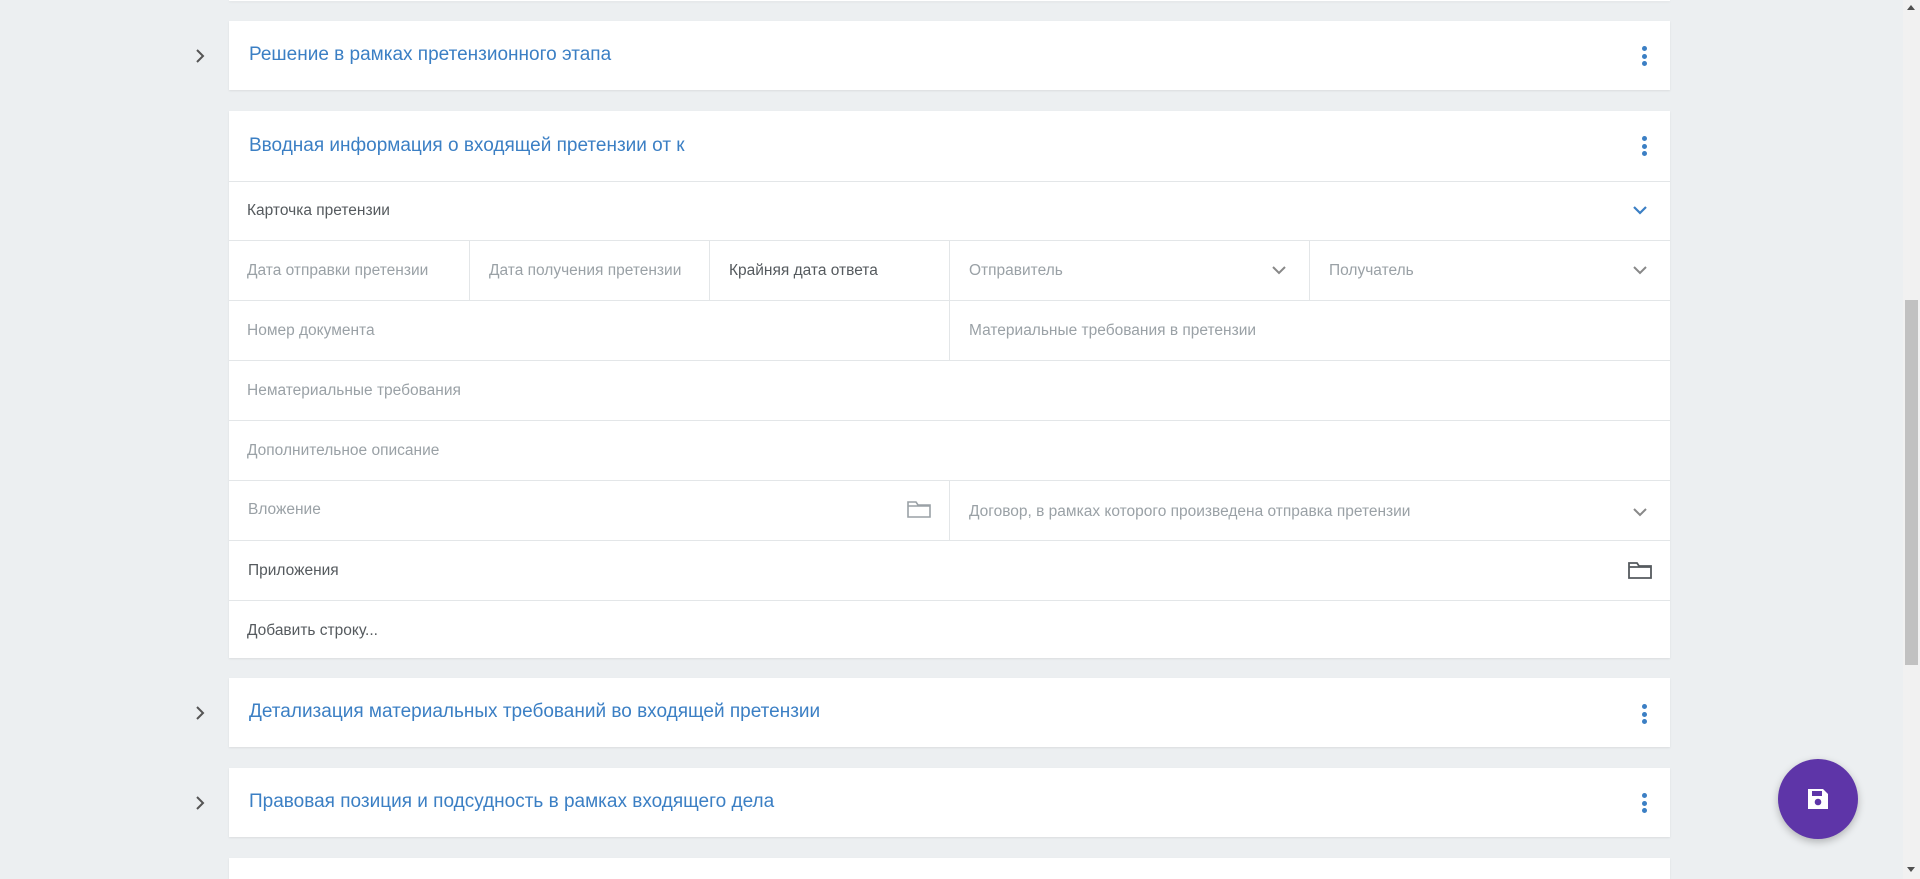 Image resolution: width=1920 pixels, height=879 pixels. I want to click on attachment-label: Вложение, so click(284, 509).